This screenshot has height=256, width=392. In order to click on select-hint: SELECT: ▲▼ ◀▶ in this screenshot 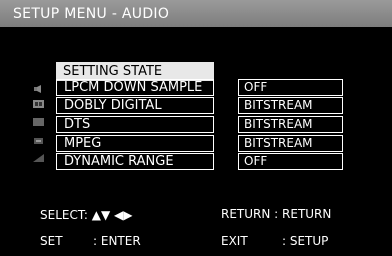, I will do `click(86, 215)`.